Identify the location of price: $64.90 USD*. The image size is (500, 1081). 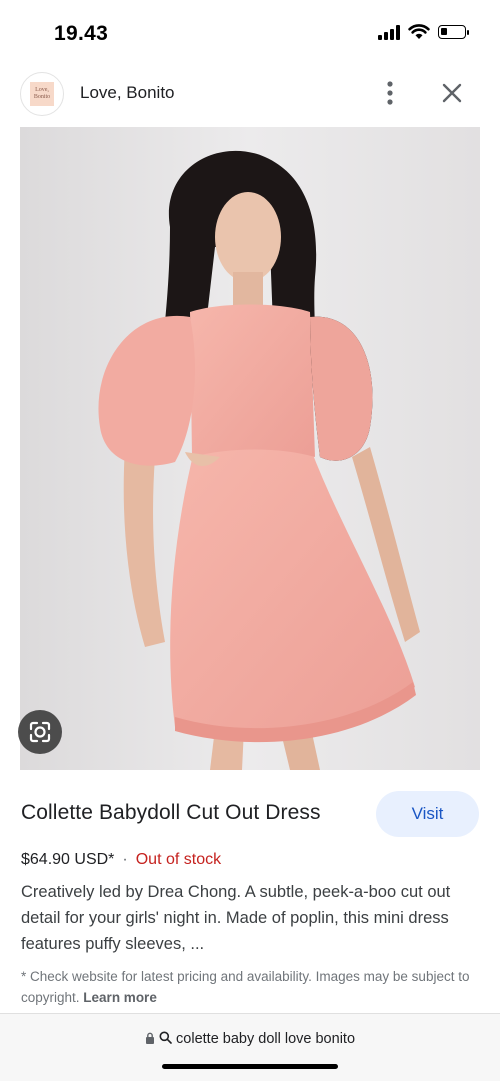
(68, 859).